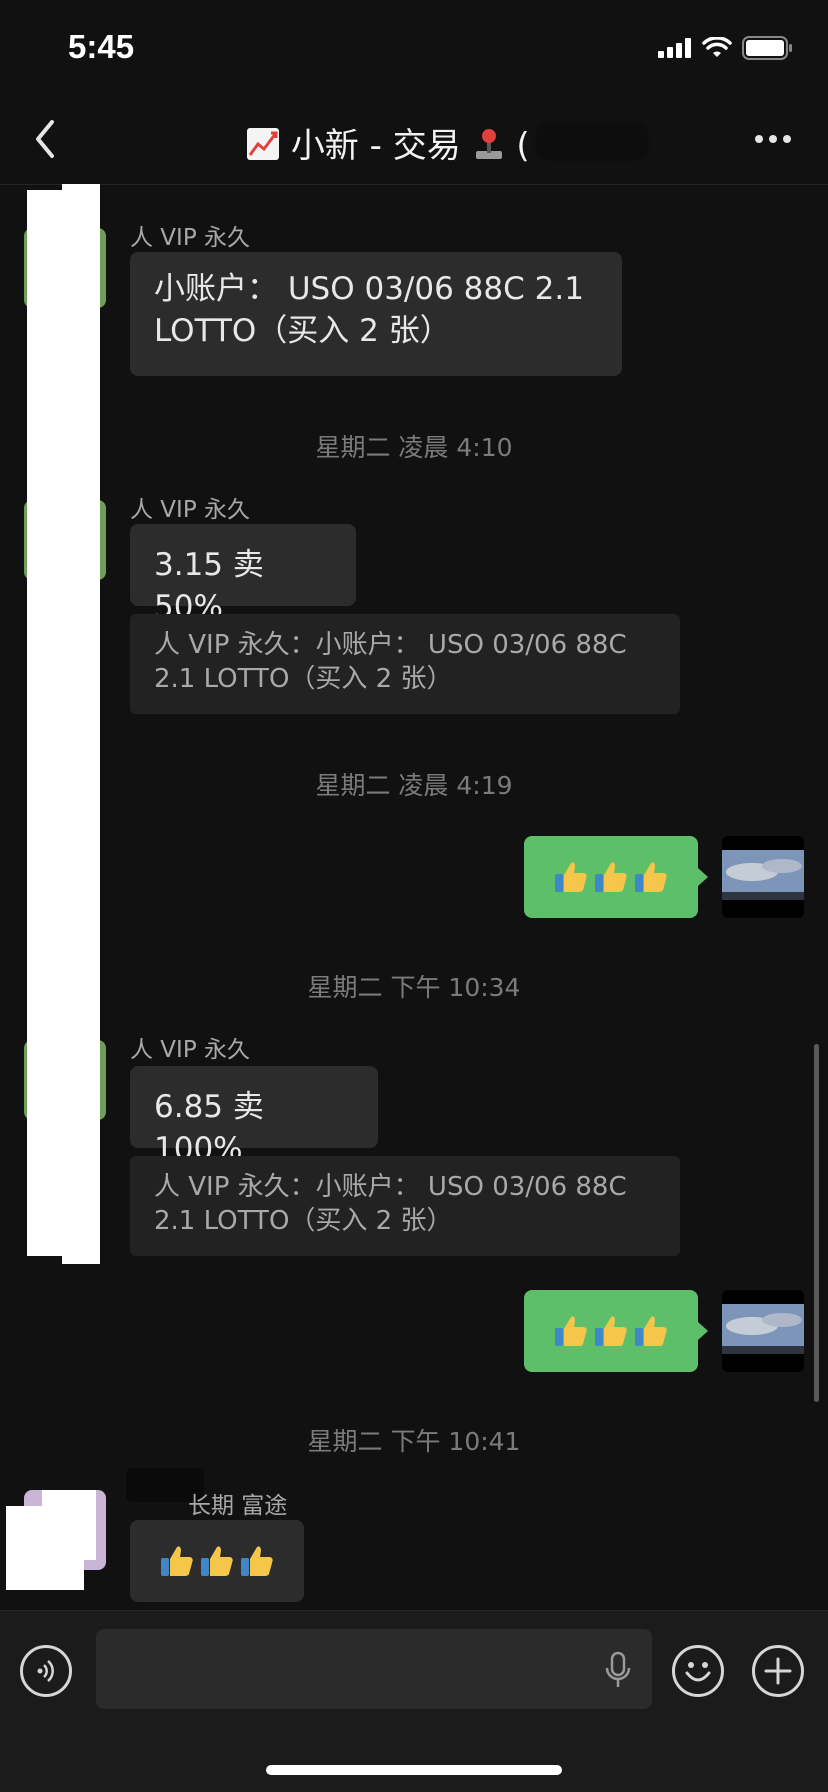 This screenshot has width=828, height=1792. Describe the element at coordinates (414, 447) in the screenshot. I see `timestamp: 星期二 凌晨 4:10` at that location.